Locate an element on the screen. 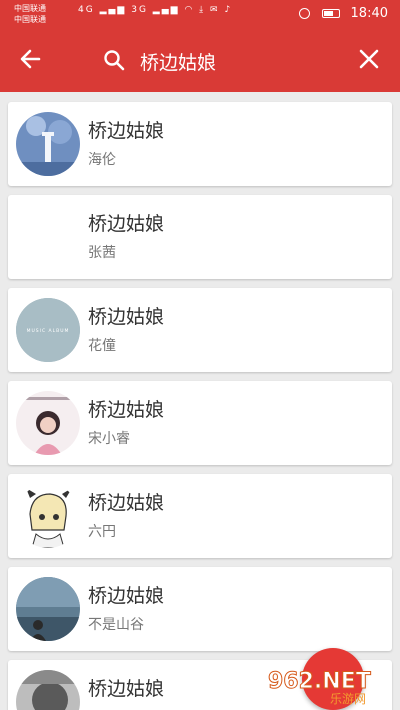  alarm-icon is located at coordinates (305, 13).